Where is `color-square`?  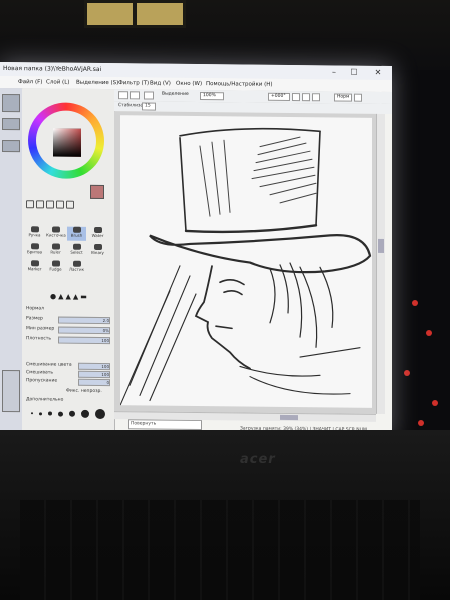 color-square is located at coordinates (67, 142).